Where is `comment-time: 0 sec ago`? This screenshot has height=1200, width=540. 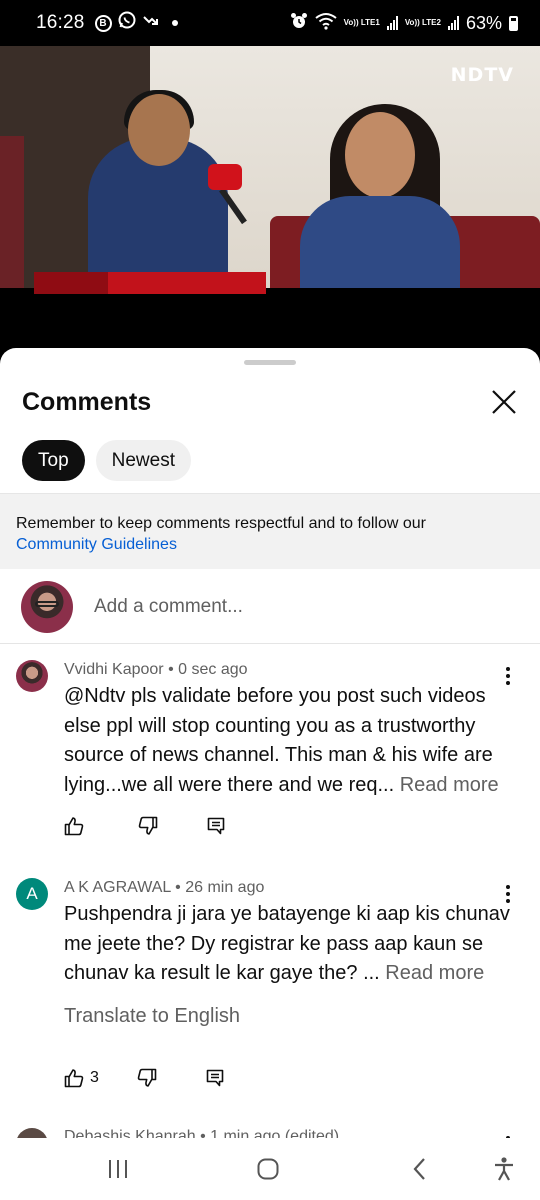
comment-time: 0 sec ago is located at coordinates (213, 669).